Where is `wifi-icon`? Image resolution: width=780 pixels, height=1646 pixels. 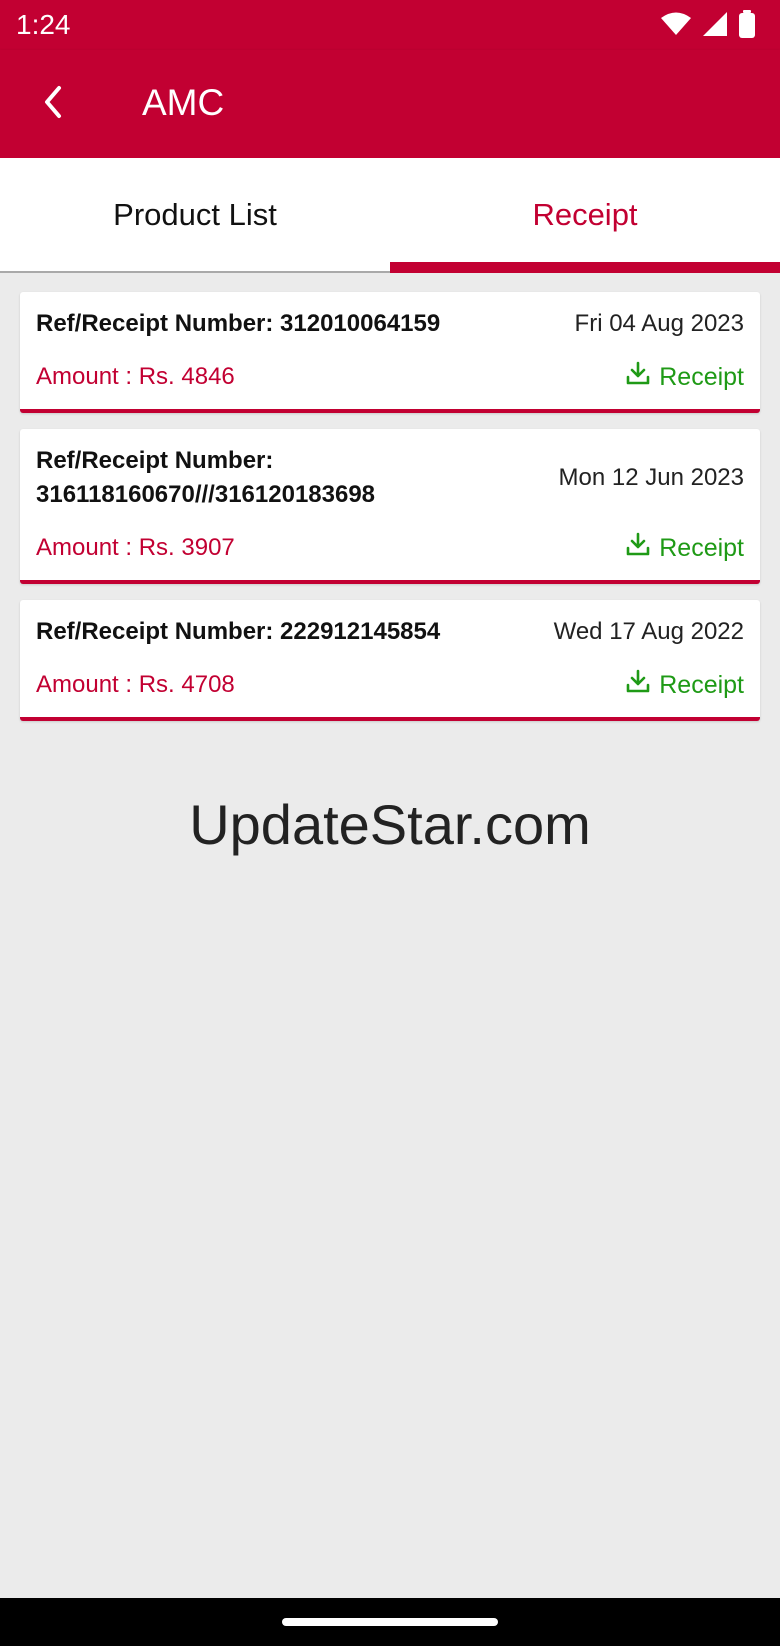
wifi-icon is located at coordinates (676, 26).